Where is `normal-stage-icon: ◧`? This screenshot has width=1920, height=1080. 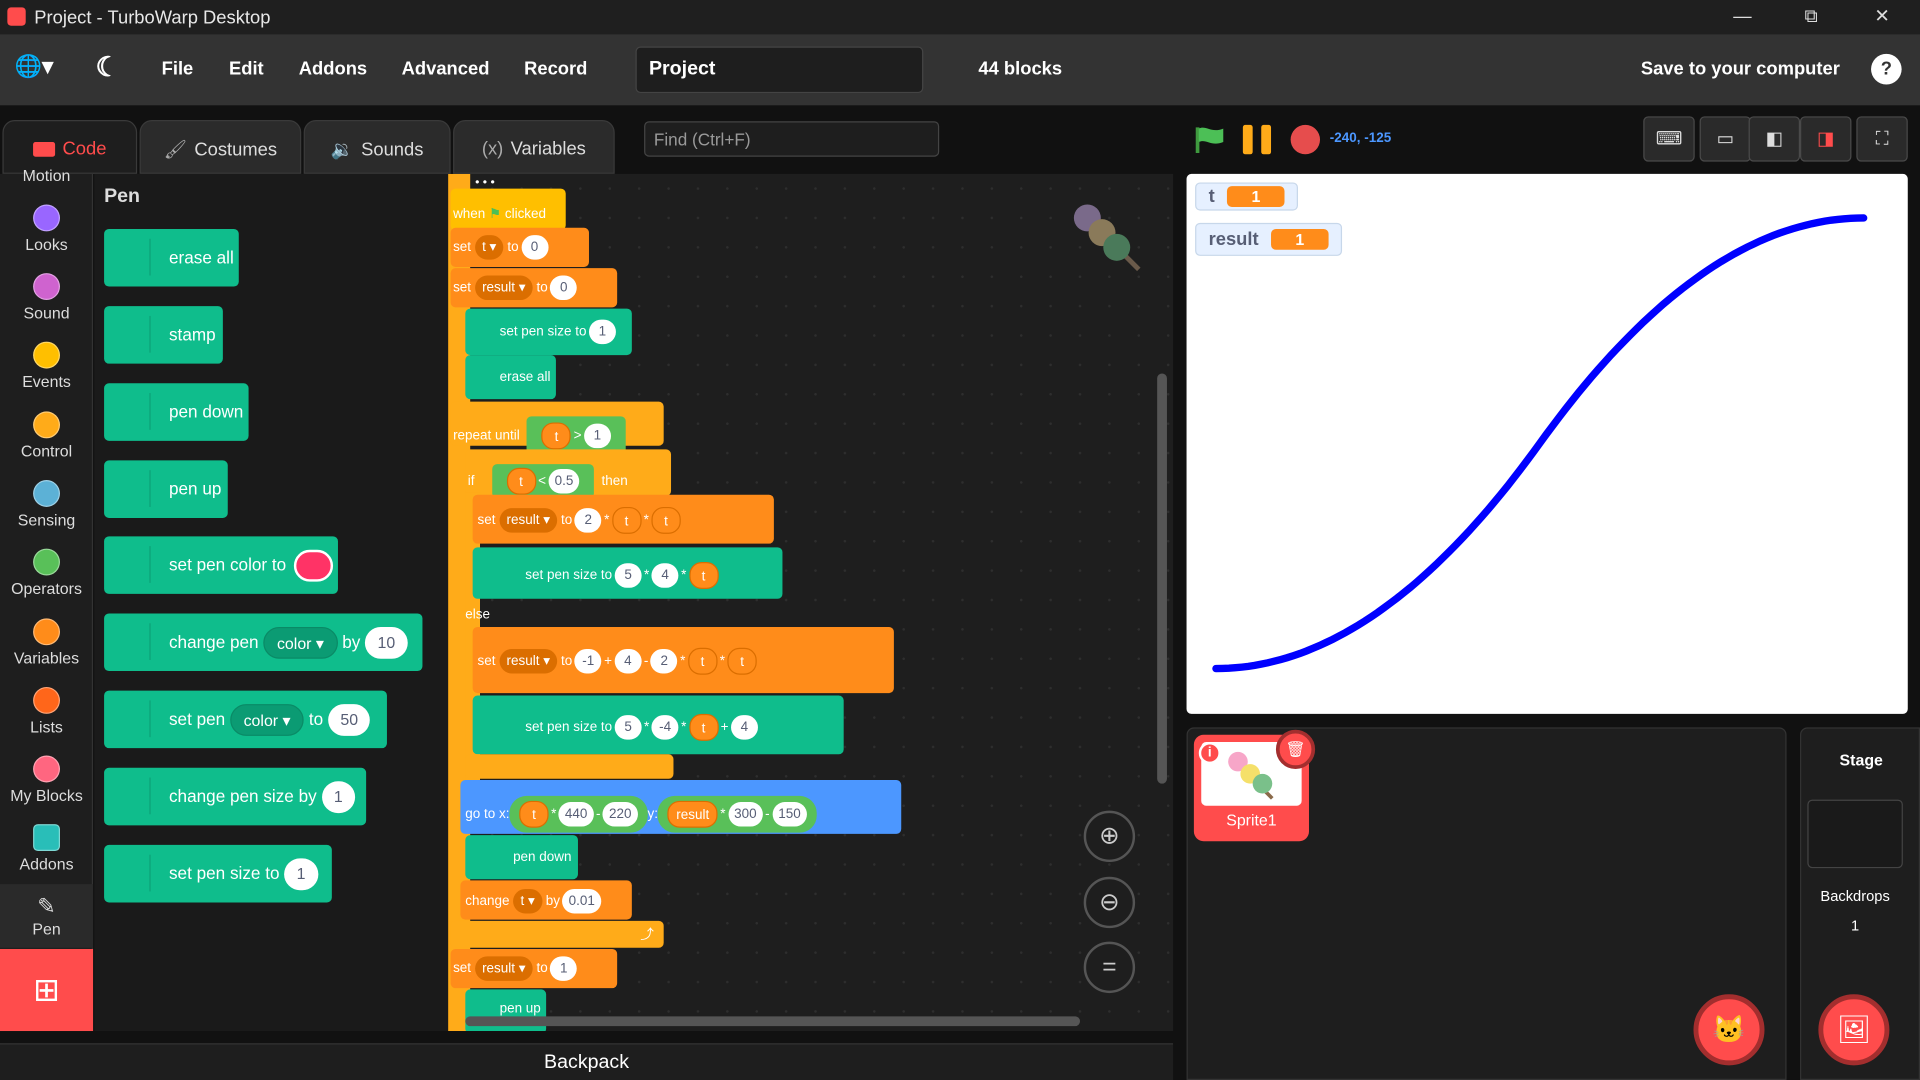 normal-stage-icon: ◧ is located at coordinates (1774, 139).